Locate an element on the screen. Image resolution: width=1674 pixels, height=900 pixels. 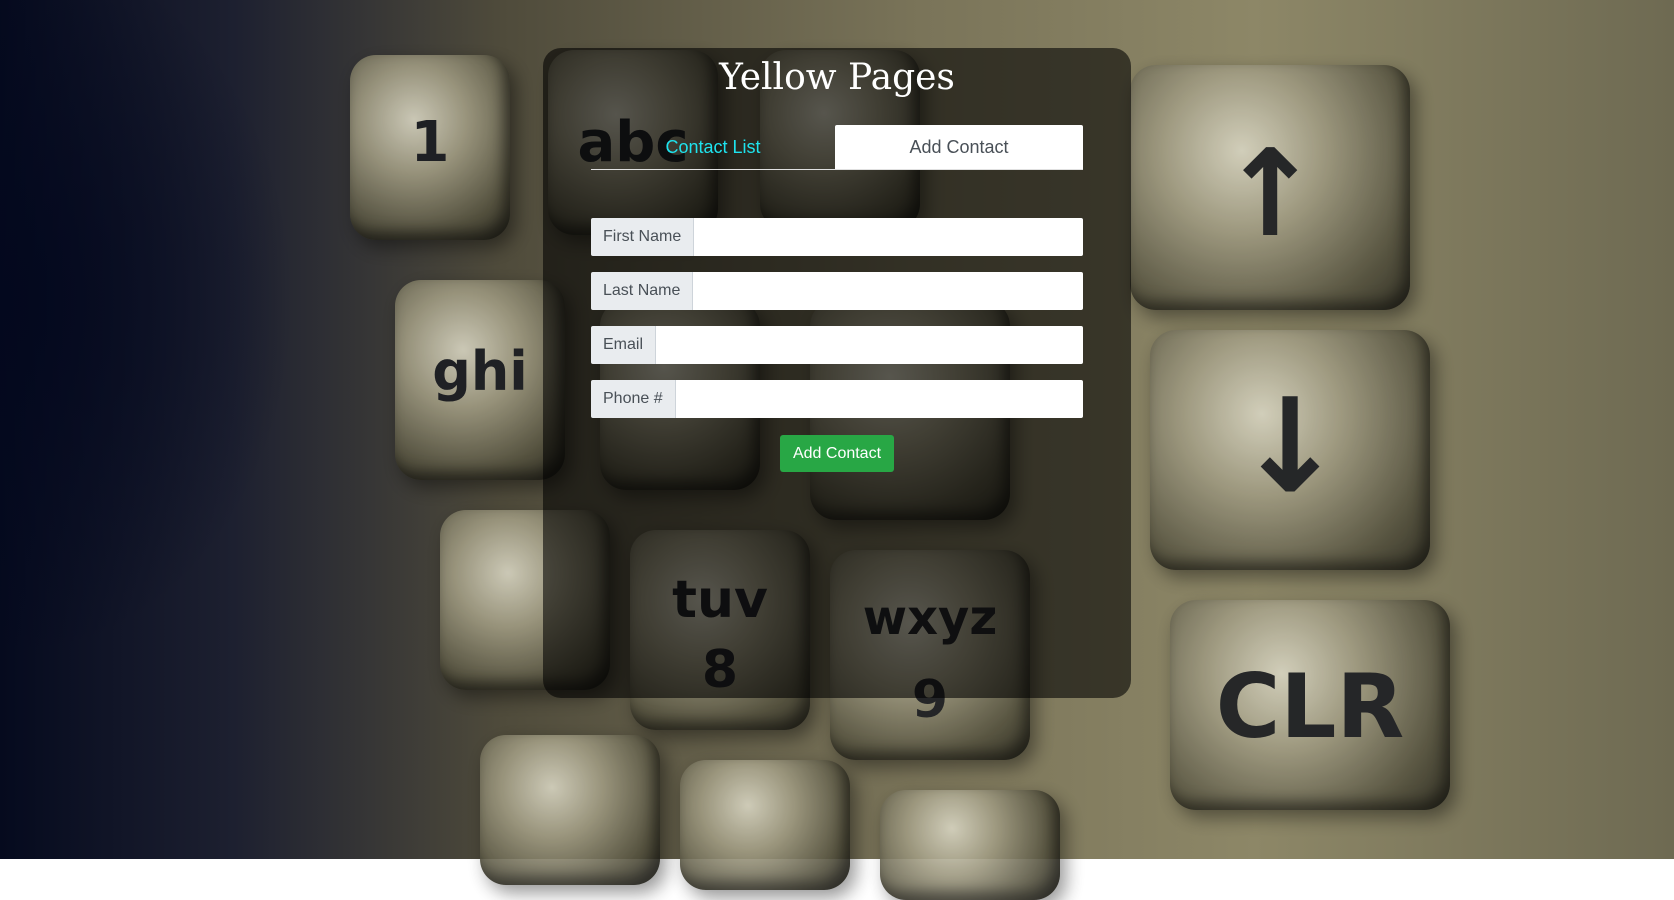
tab-add-contact: Add Contact is located at coordinates (959, 147).